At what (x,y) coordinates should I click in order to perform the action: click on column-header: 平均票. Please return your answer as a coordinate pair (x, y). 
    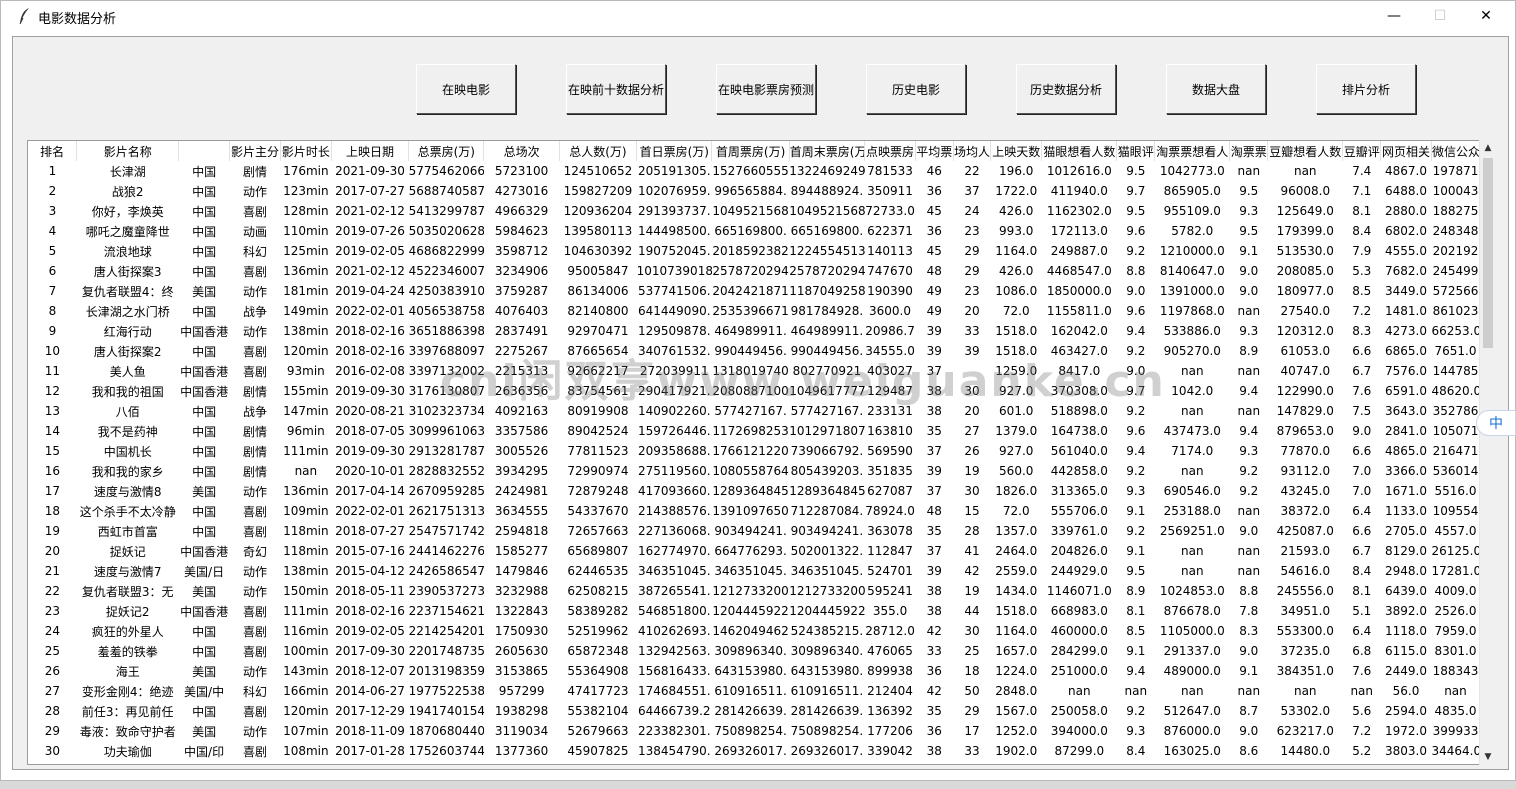
    Looking at the image, I should click on (934, 151).